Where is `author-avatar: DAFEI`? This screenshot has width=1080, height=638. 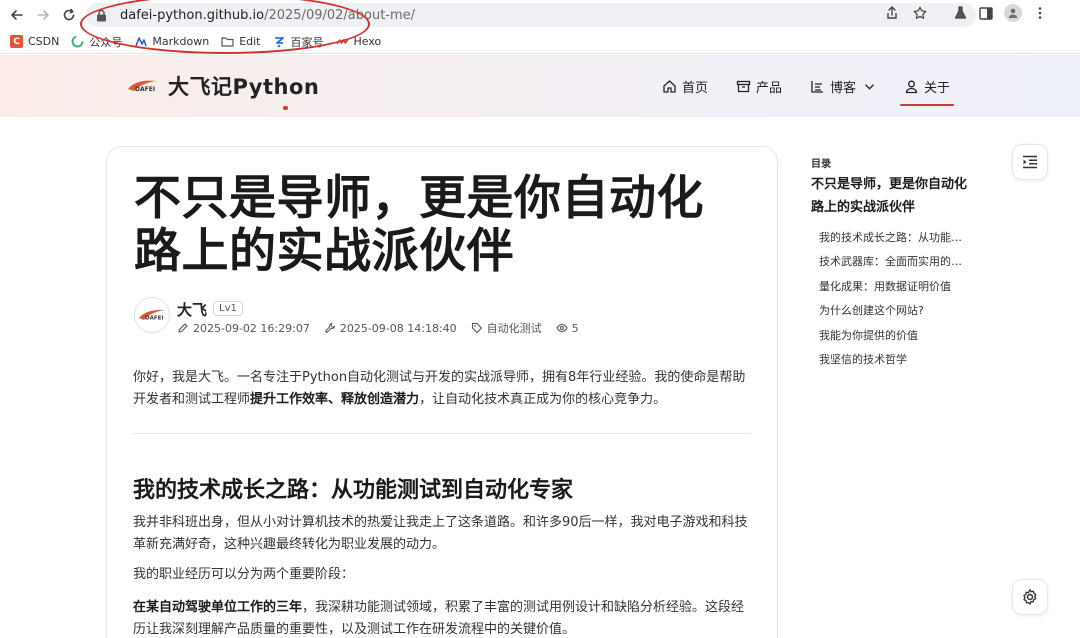 author-avatar: DAFEI is located at coordinates (152, 315).